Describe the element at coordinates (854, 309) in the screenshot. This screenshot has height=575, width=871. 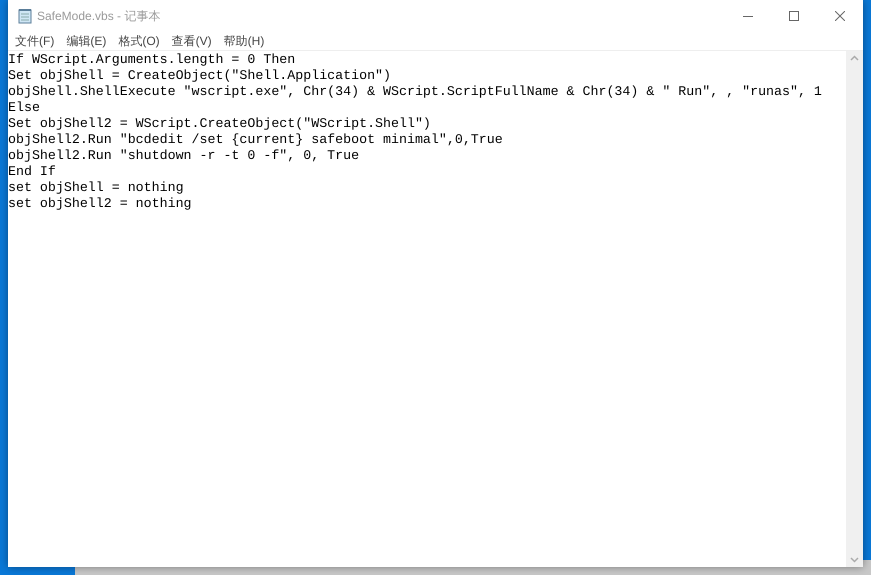
I see `vertical-scrollbar` at that location.